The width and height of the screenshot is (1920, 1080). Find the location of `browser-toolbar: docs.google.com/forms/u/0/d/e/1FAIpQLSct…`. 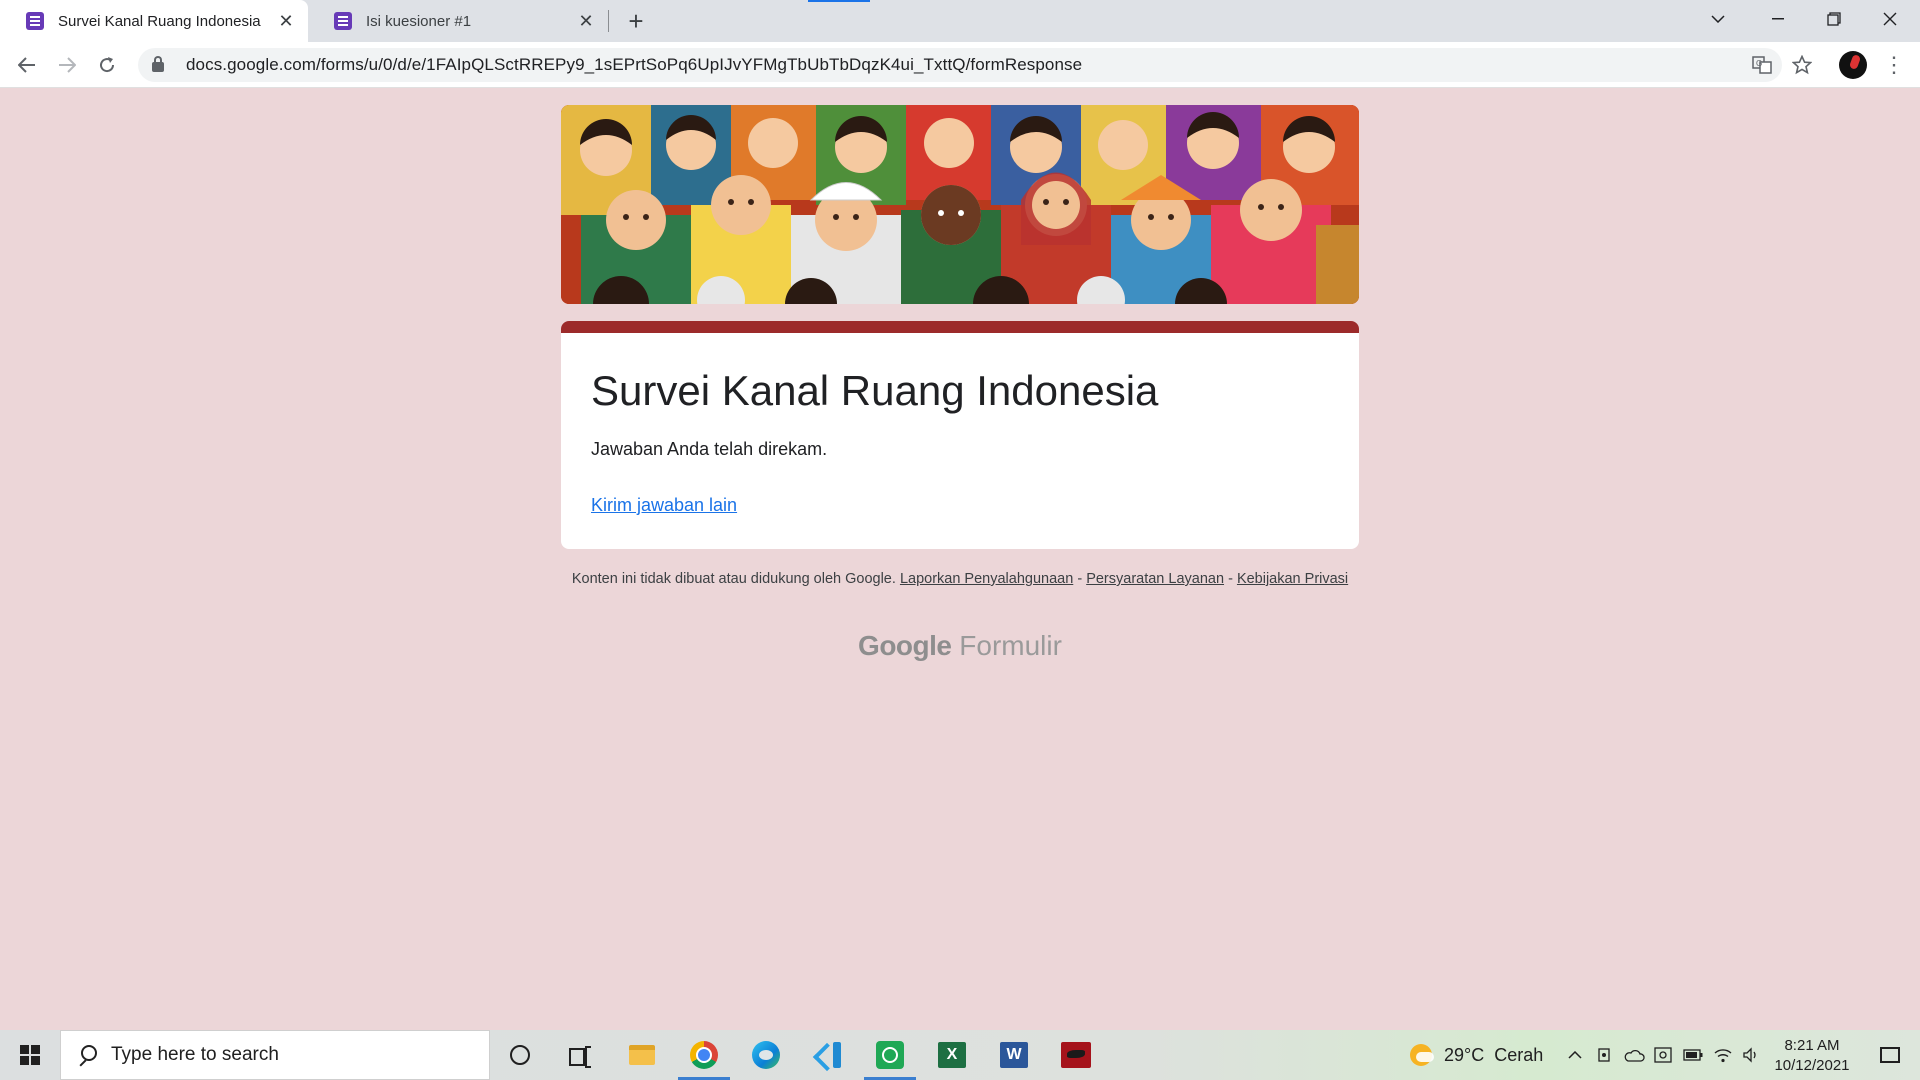

browser-toolbar: docs.google.com/forms/u/0/d/e/1FAIpQLSct… is located at coordinates (960, 65).